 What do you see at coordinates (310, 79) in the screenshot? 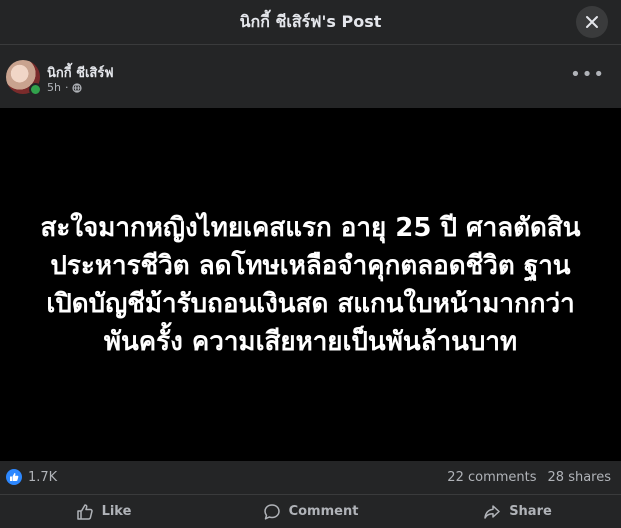
I see `post-header: นิกกี้ ชีเสิร์ฟ 5h · •••` at bounding box center [310, 79].